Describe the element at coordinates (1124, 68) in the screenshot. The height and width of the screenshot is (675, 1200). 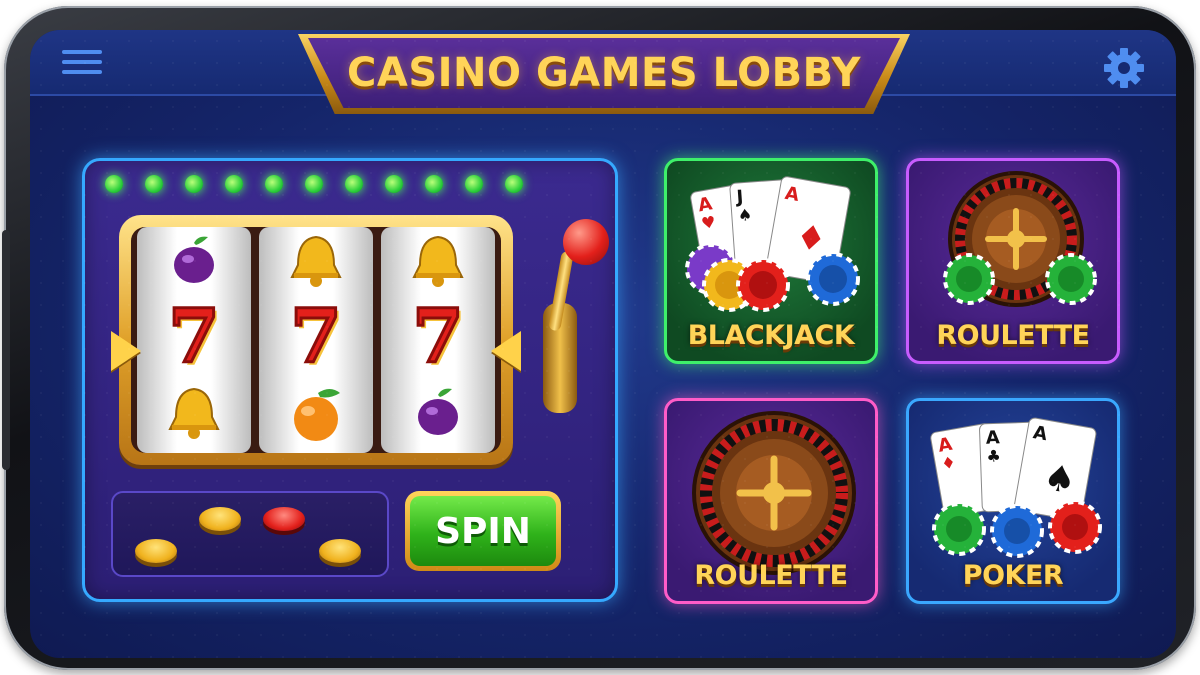
I see `gear-icon` at that location.